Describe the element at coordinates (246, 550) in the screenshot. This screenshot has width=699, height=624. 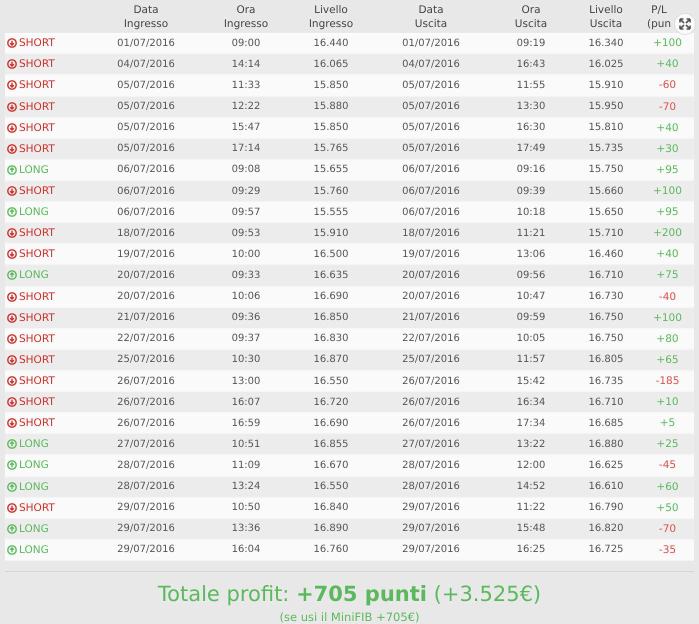
I see `table-cell-text: 16:04` at that location.